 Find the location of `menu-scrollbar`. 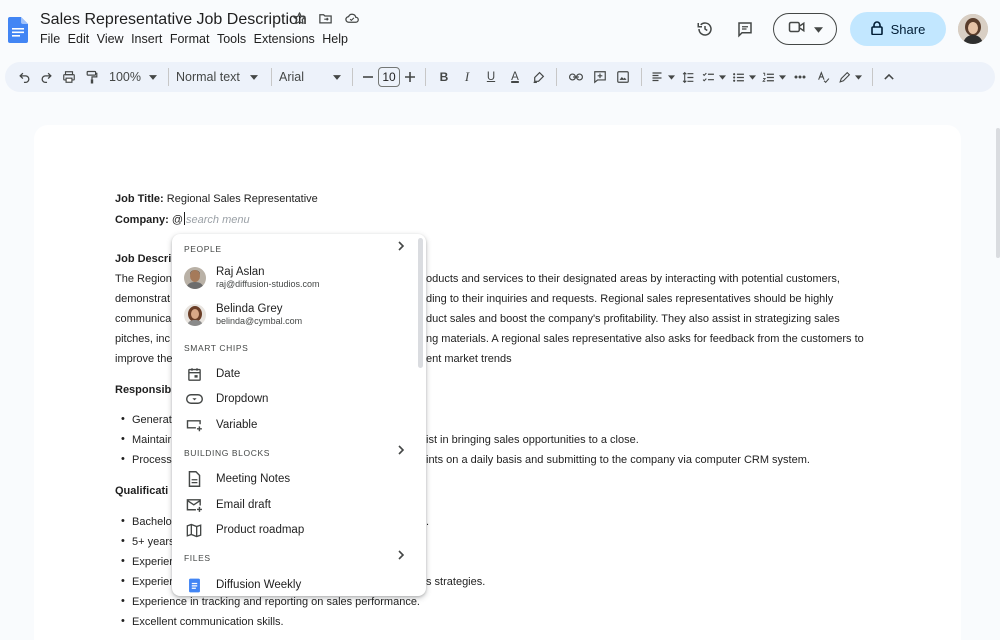

menu-scrollbar is located at coordinates (420, 303).